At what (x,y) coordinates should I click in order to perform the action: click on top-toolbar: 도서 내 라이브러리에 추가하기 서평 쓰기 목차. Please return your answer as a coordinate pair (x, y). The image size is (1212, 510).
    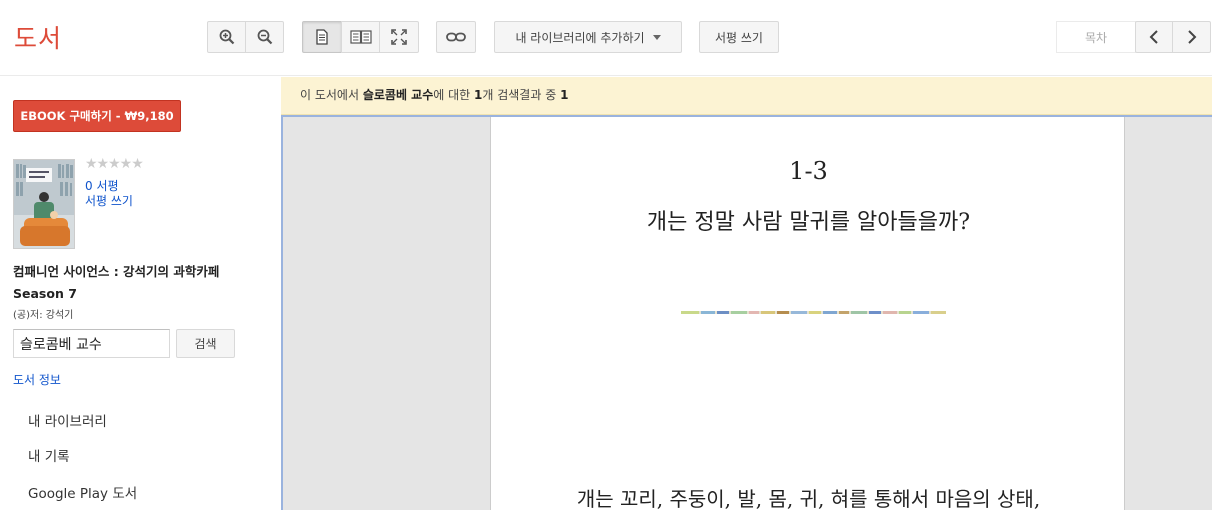
    Looking at the image, I should click on (606, 38).